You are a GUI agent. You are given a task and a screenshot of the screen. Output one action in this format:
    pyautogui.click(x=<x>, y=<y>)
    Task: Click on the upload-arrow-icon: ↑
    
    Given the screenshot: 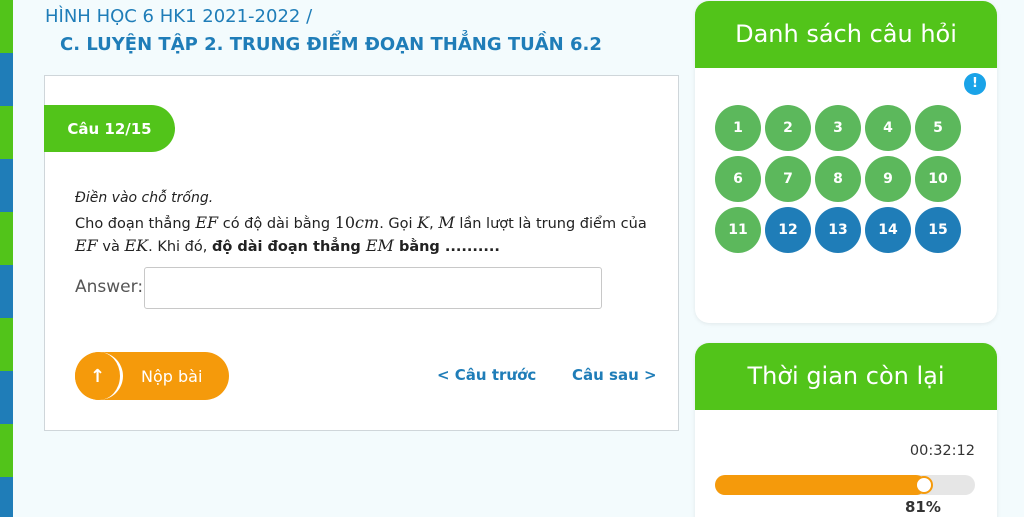 What is the action you would take?
    pyautogui.click(x=99, y=376)
    